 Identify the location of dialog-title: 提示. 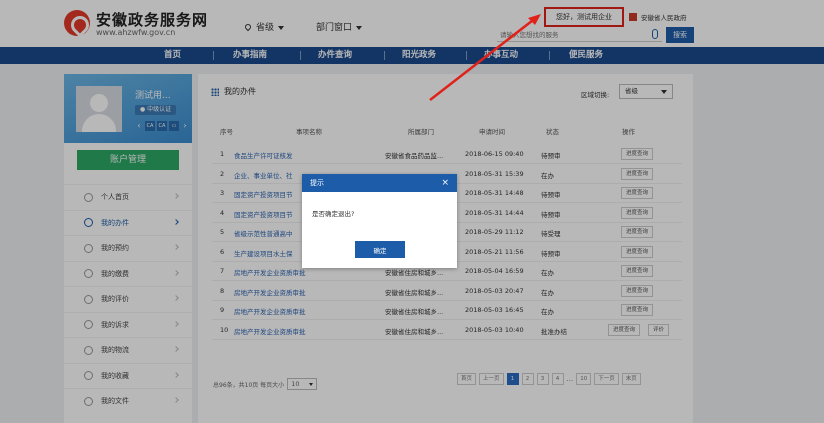
(317, 183).